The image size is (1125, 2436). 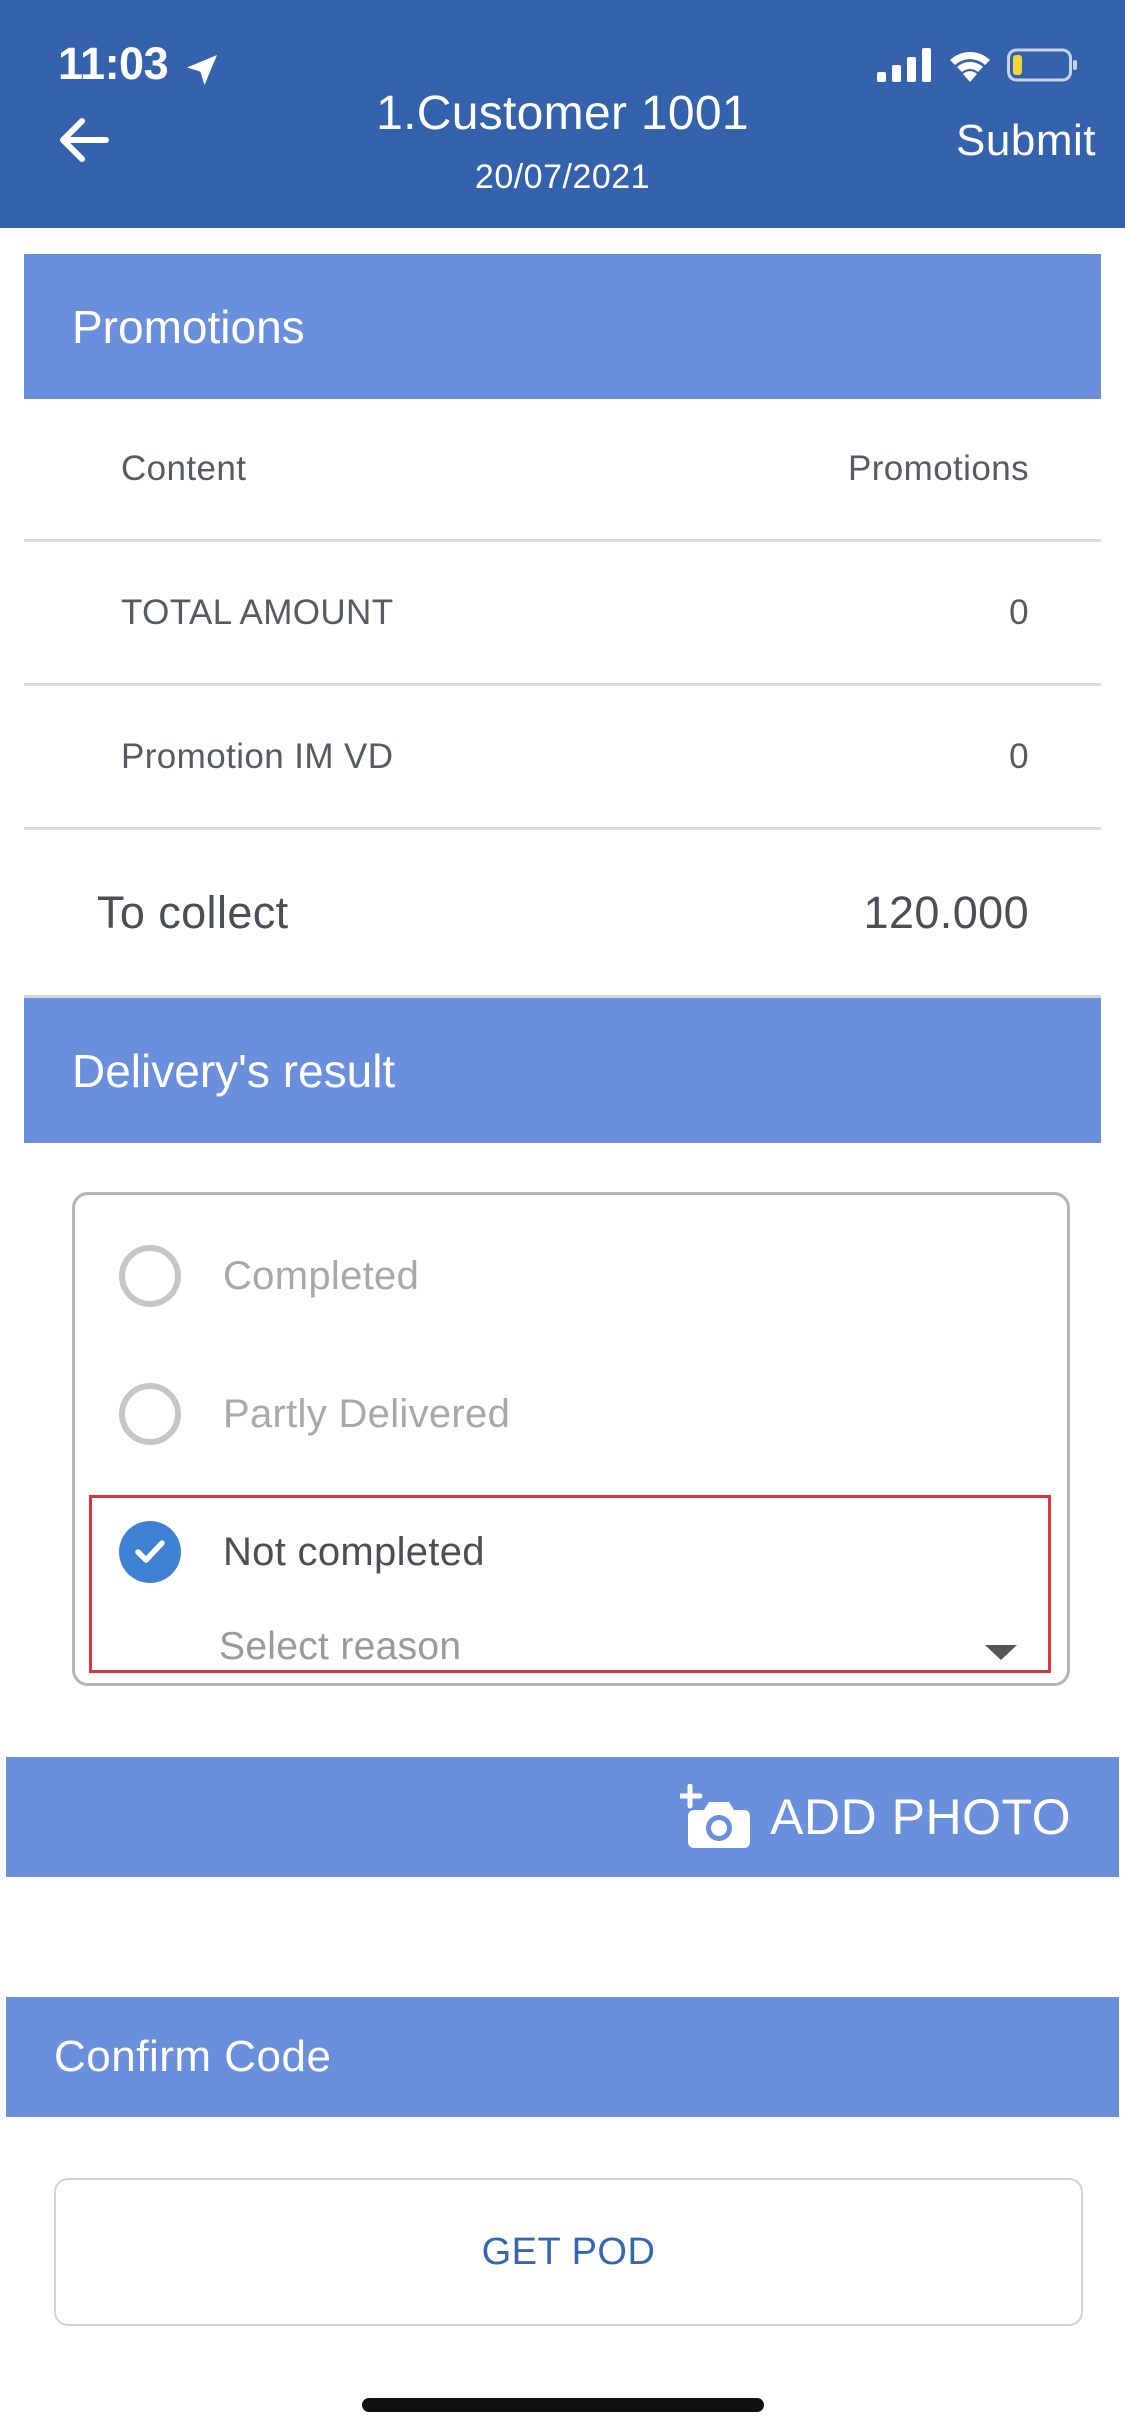 What do you see at coordinates (946, 912) in the screenshot?
I see `to-collect-value: 120.000` at bounding box center [946, 912].